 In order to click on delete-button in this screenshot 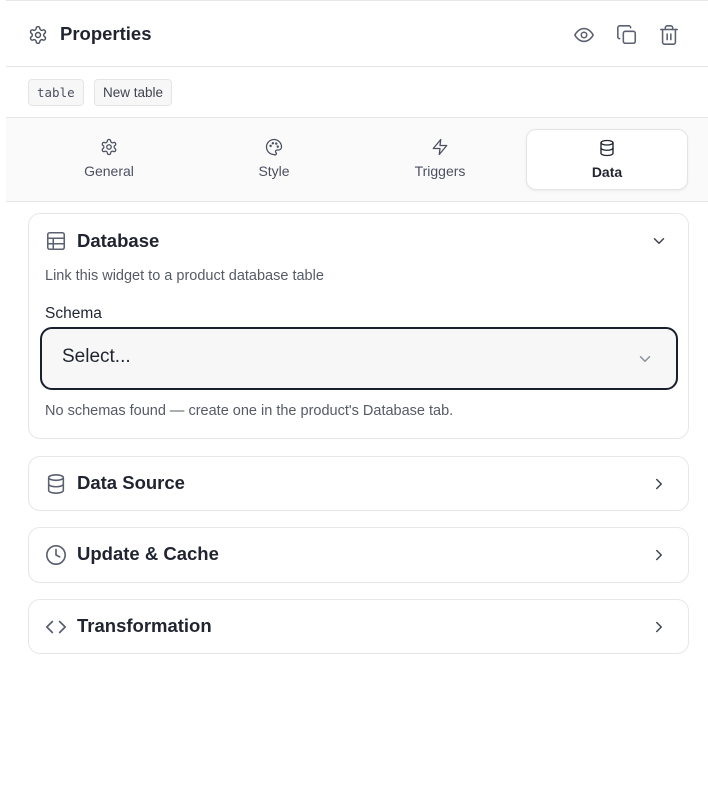, I will do `click(669, 35)`.